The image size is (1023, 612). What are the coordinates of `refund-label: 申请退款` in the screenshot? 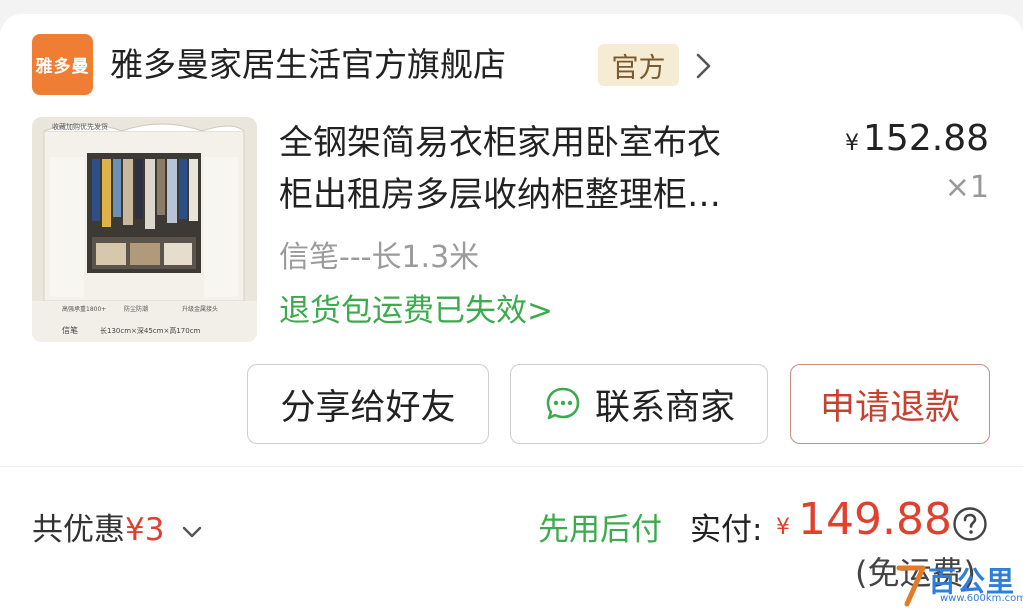 It's located at (889, 407).